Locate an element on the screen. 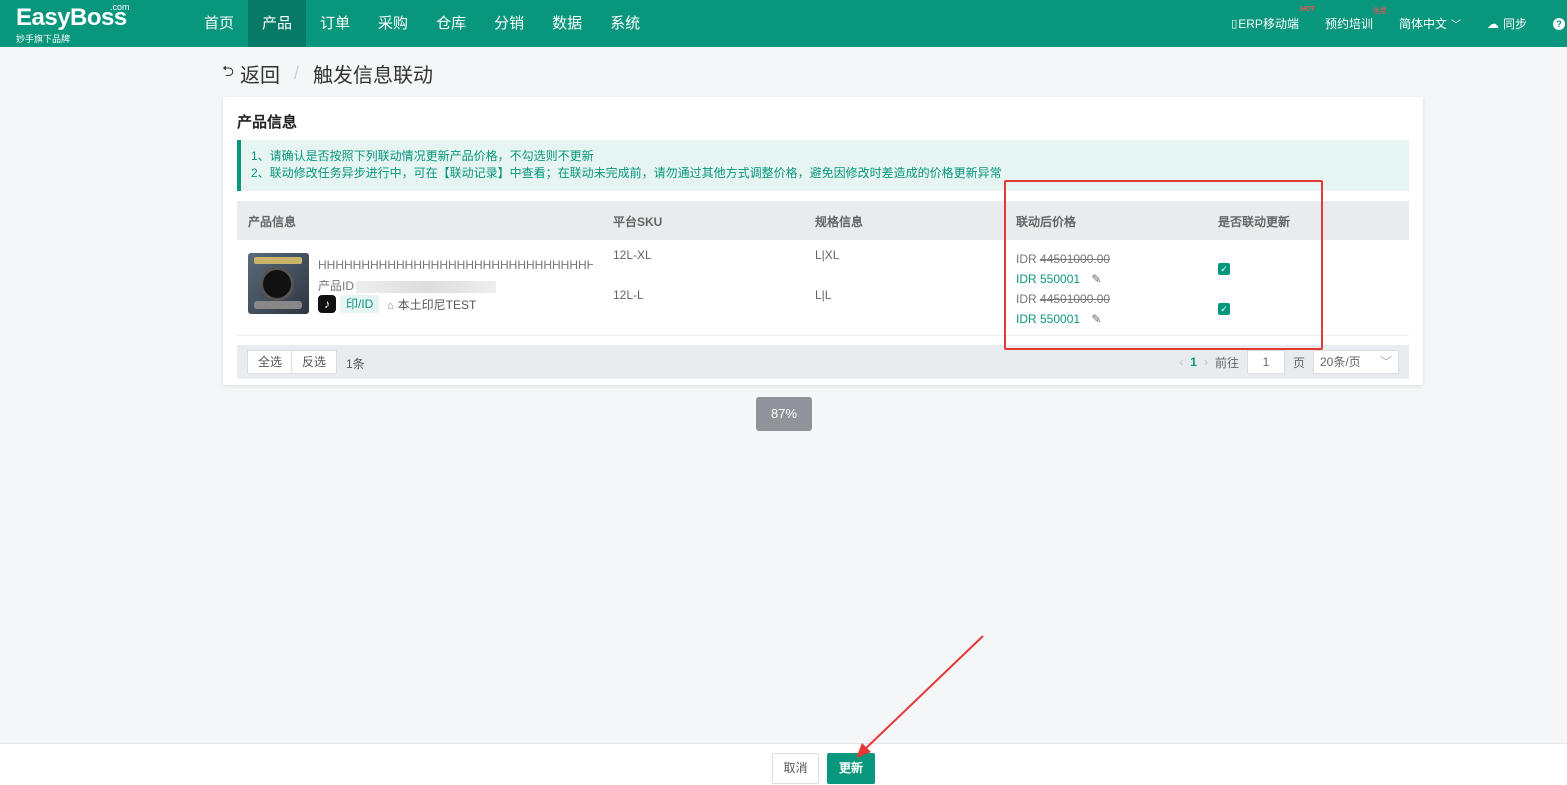  col-product-info: 产品信息 is located at coordinates (272, 222).